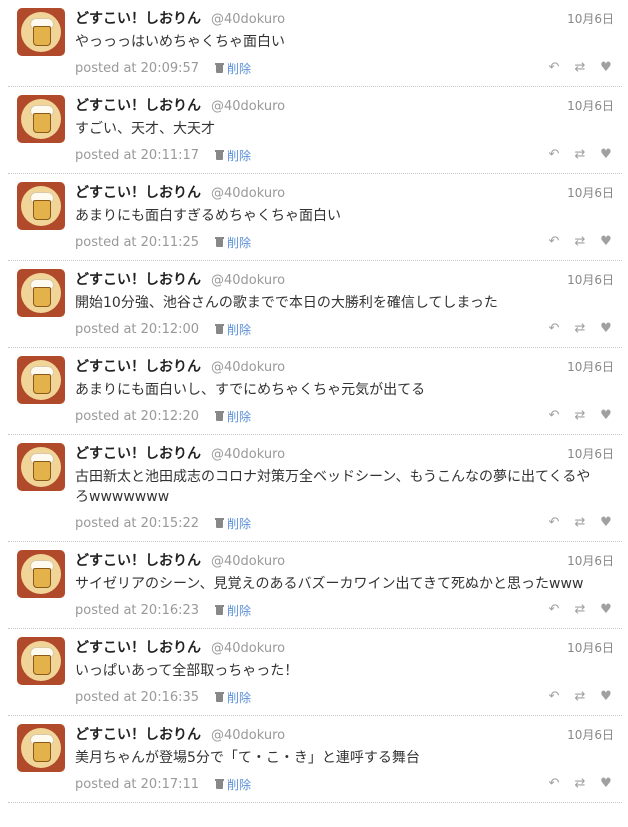 Image resolution: width=628 pixels, height=827 pixels. Describe the element at coordinates (247, 758) in the screenshot. I see `tweet-text: 美月ちゃんが登場5分で「て・こ・き」と連呼する舞台` at that location.